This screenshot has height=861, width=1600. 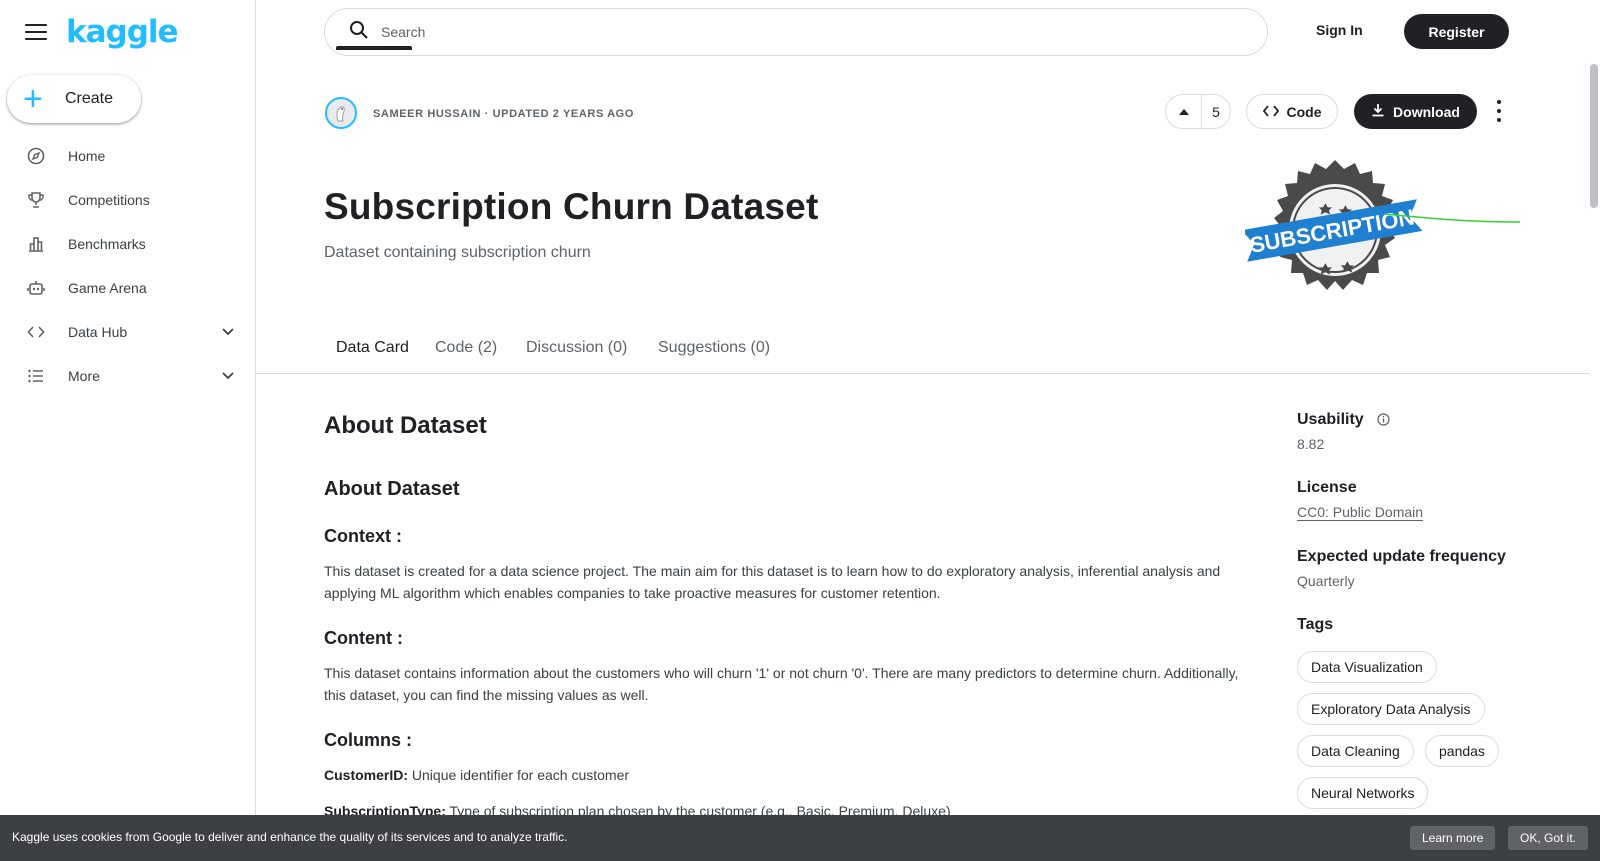 What do you see at coordinates (1401, 556) in the screenshot?
I see `frequency-label: Expected update frequency` at bounding box center [1401, 556].